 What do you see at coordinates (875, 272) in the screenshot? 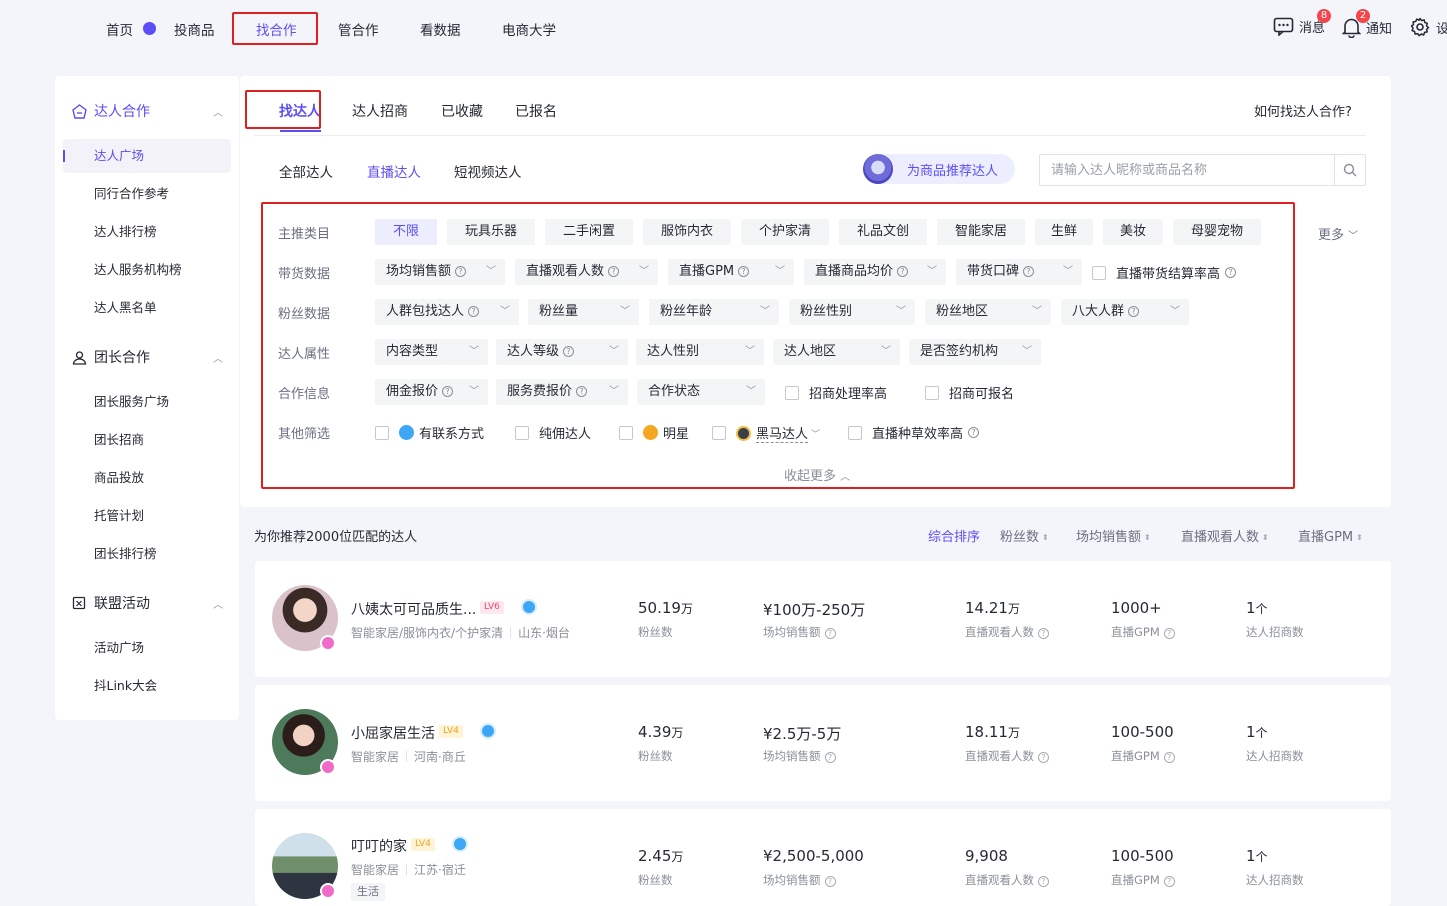
I see `dropdown-avg-price: 直播商品均价? ﹀` at bounding box center [875, 272].